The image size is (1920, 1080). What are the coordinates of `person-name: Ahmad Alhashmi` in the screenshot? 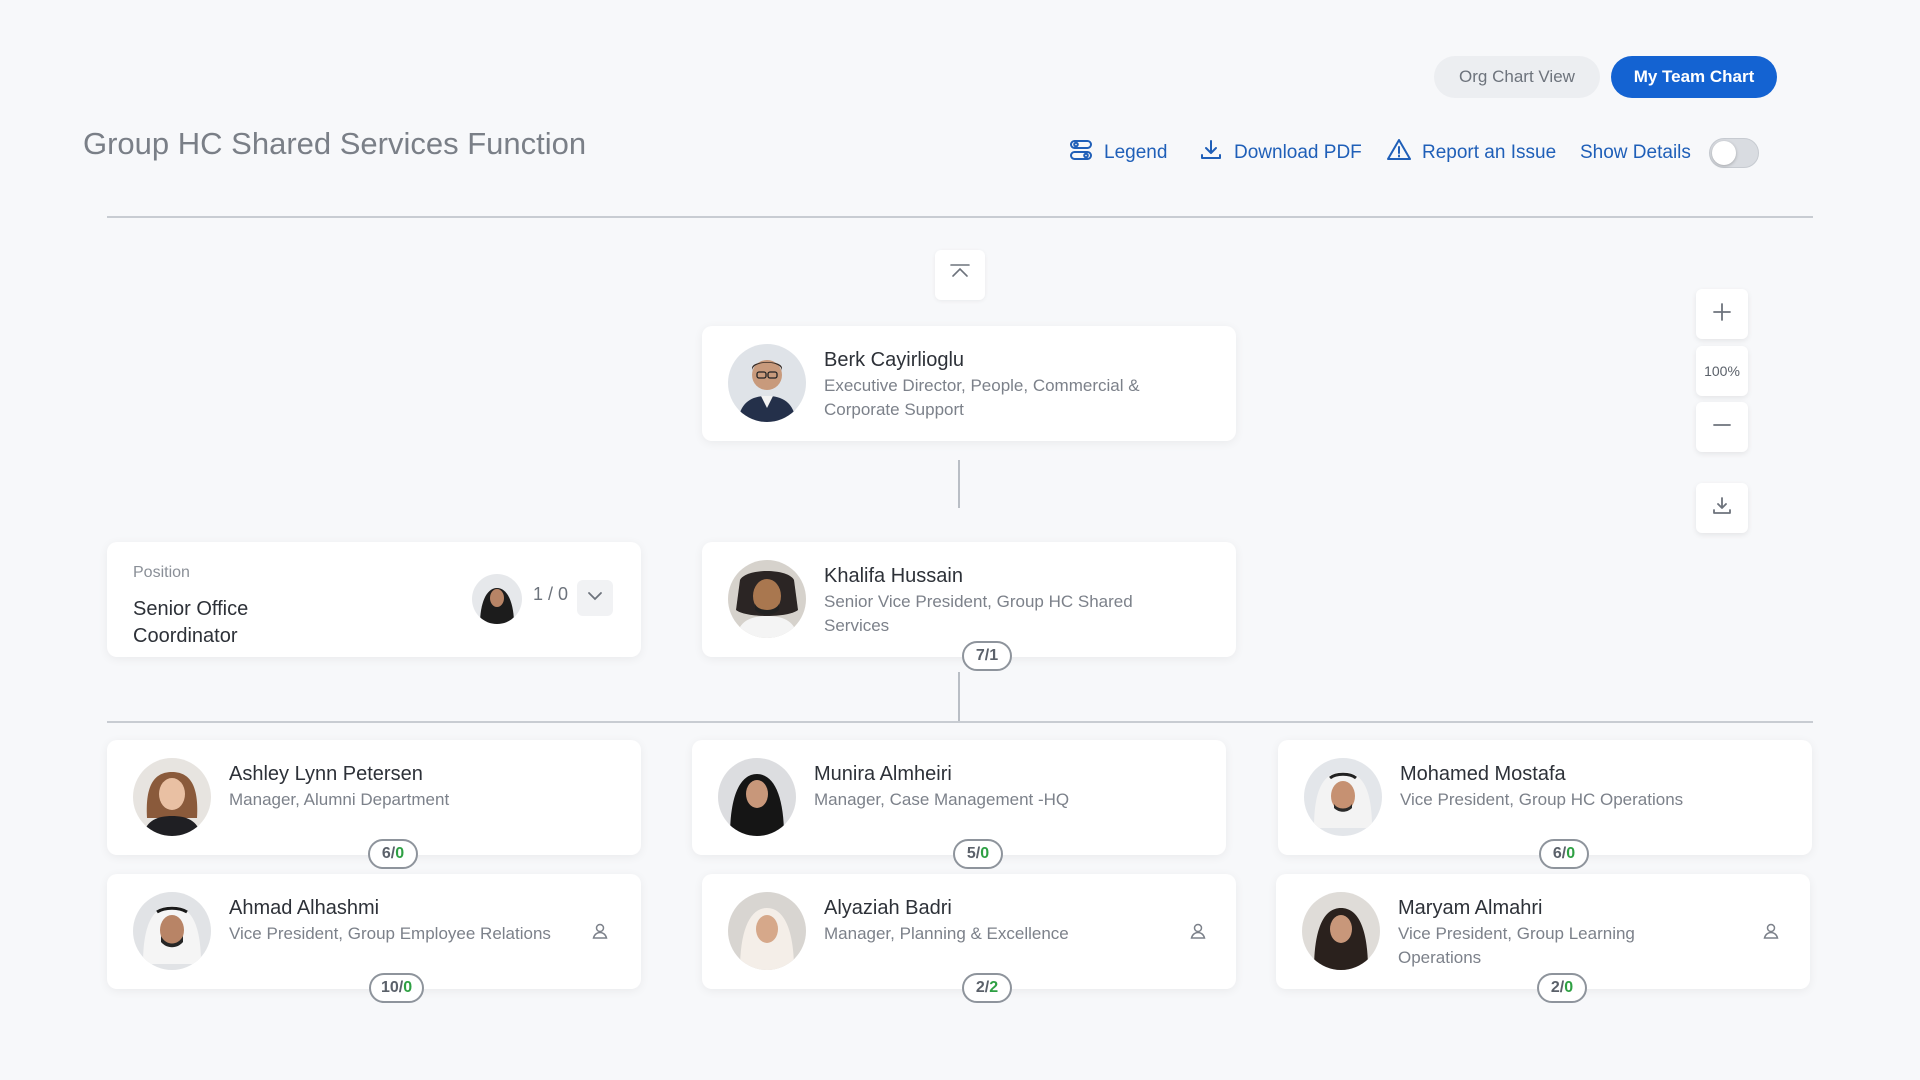 It's located at (304, 908).